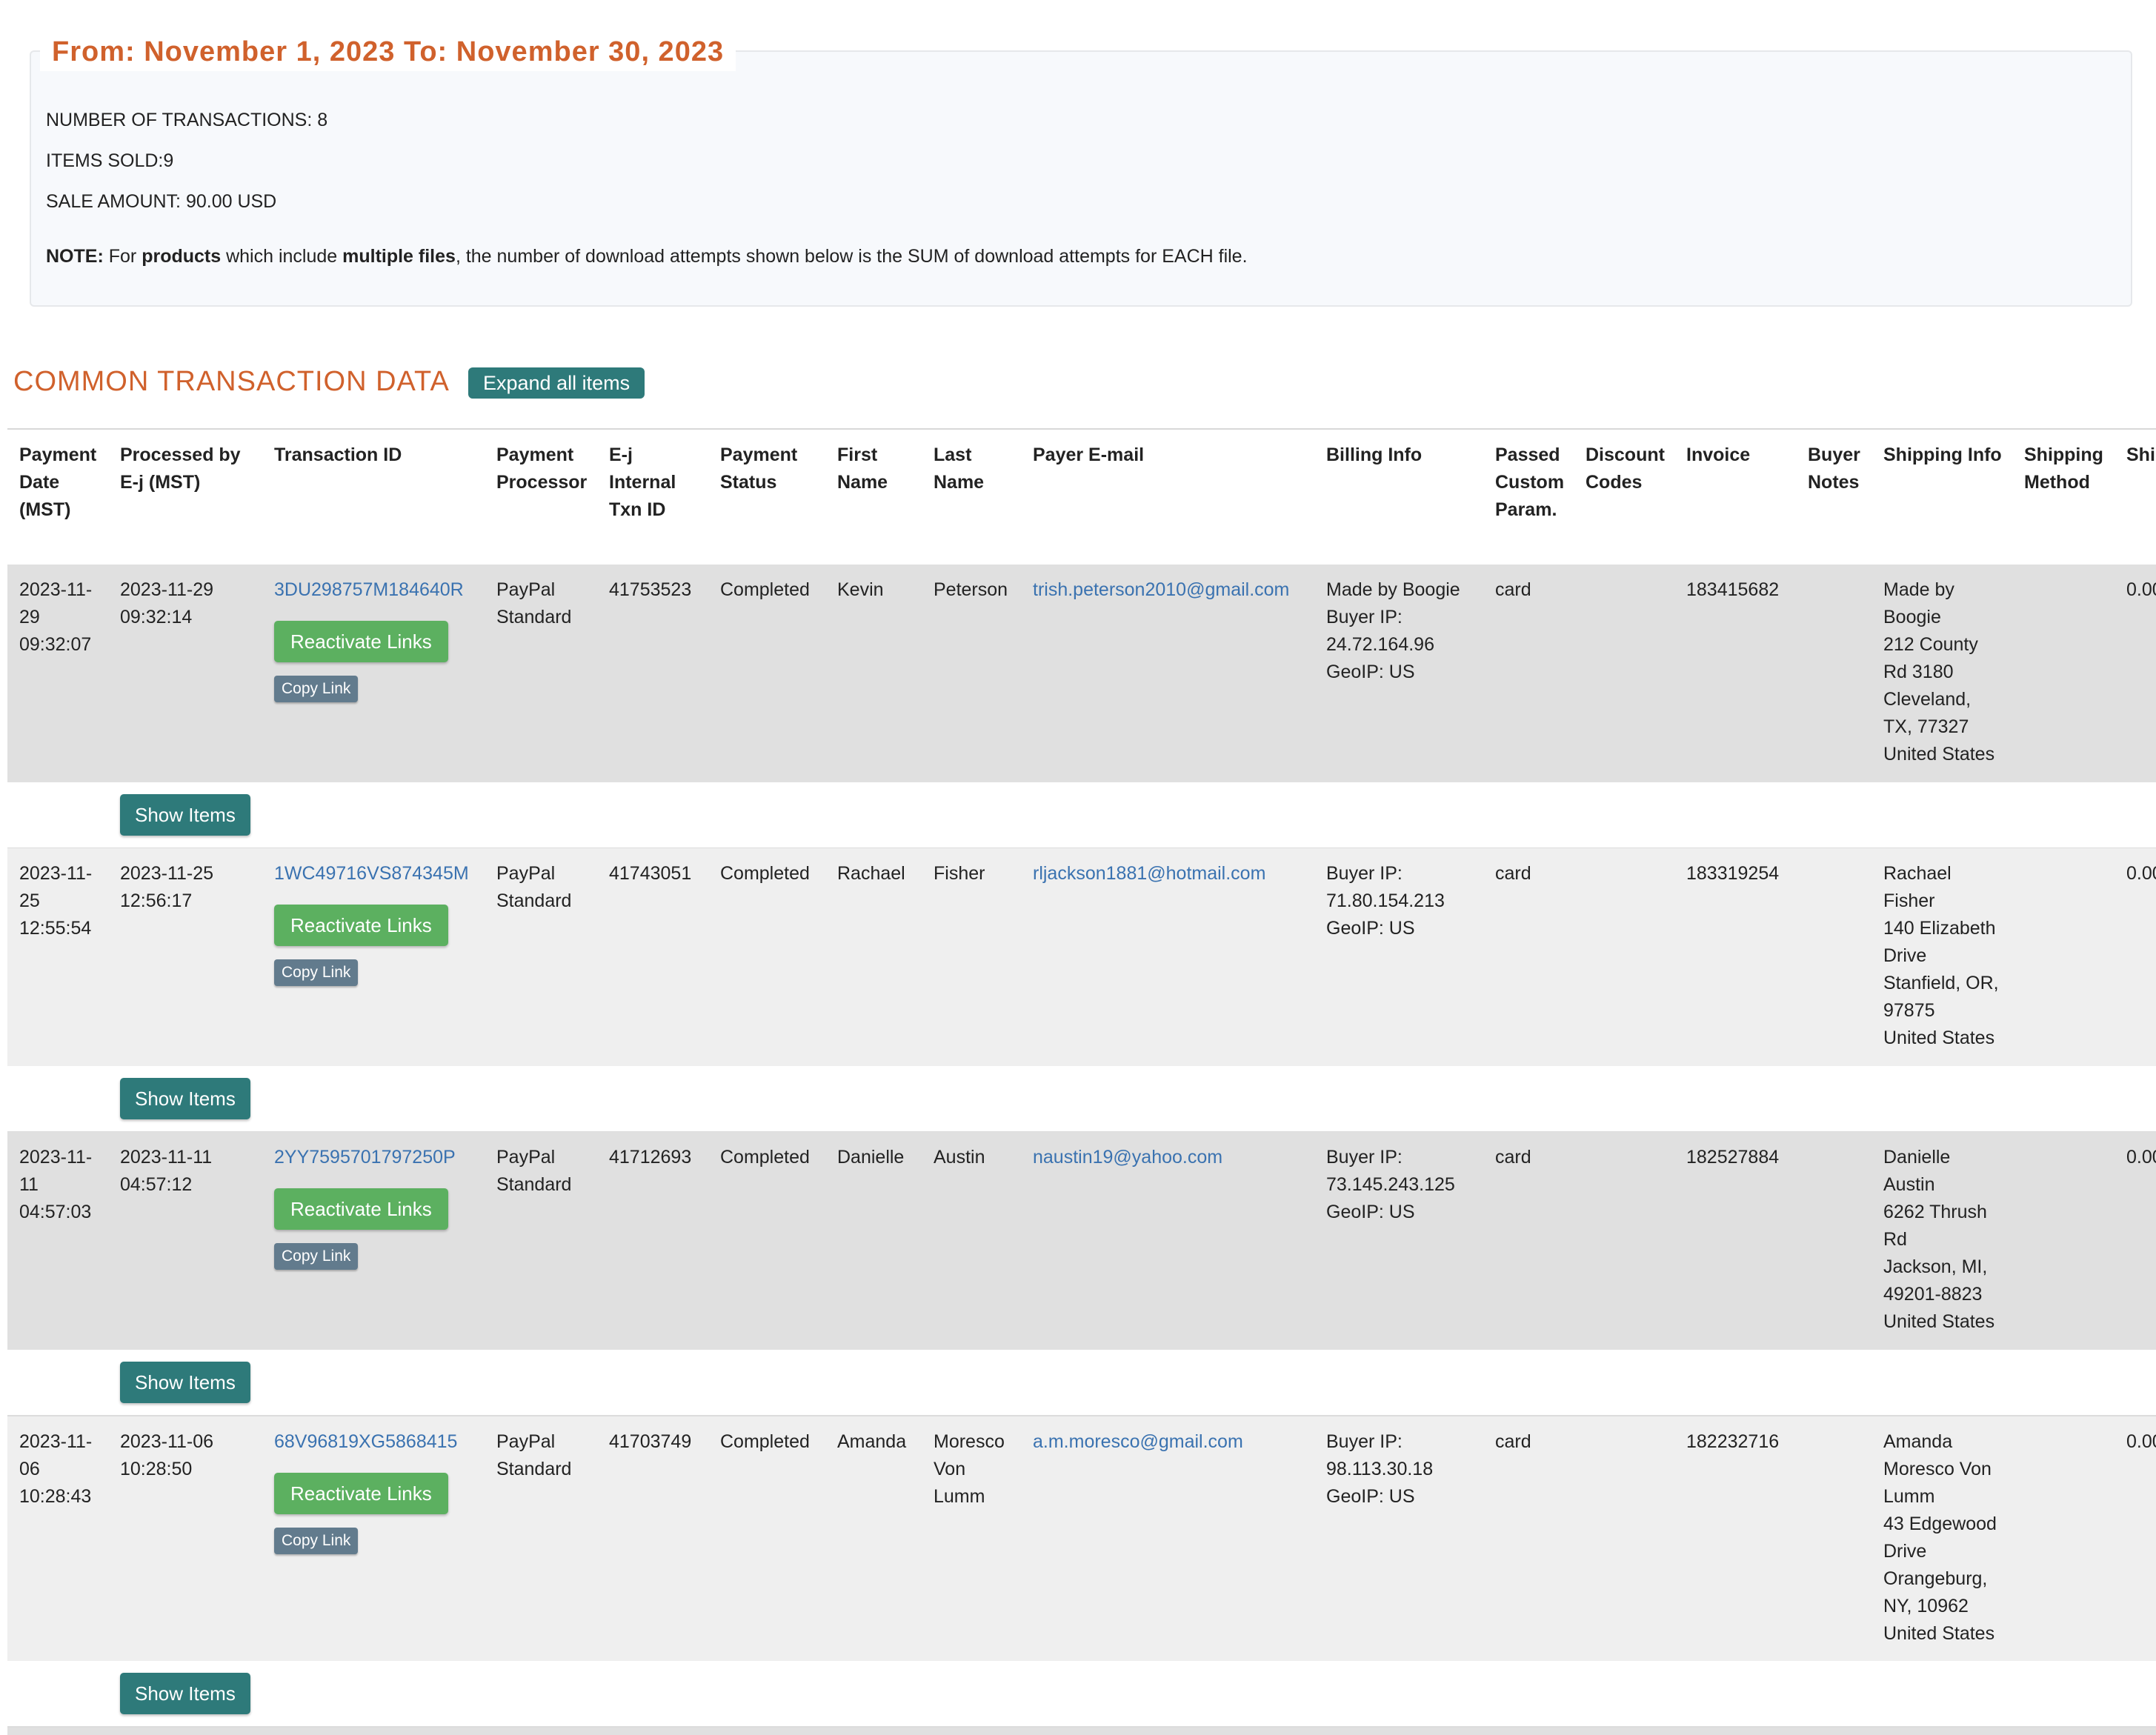 This screenshot has width=2156, height=1735. I want to click on cell-billing: Buyer IP: 73.145.243.125 GeoIP: US, so click(1390, 1184).